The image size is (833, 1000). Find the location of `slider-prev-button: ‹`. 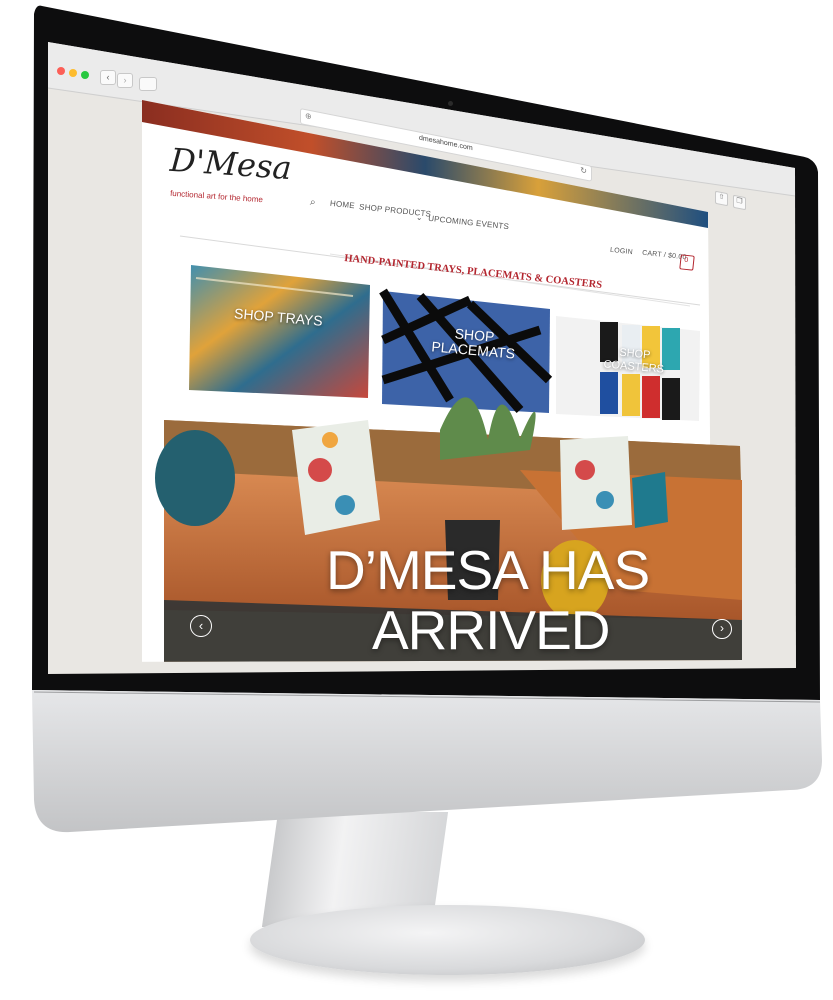

slider-prev-button: ‹ is located at coordinates (201, 626).